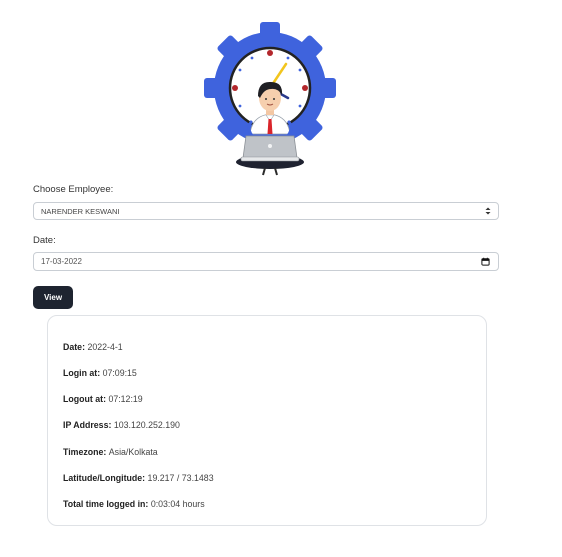 This screenshot has height=557, width=562. What do you see at coordinates (61, 261) in the screenshot?
I see `date-input-value: 17-03-2022` at bounding box center [61, 261].